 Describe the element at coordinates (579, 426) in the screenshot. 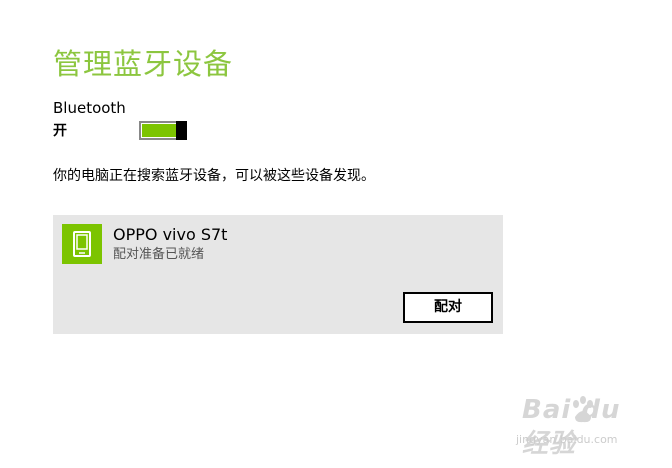

I see `baidu-jingyan-watermark: Bai du 经验 jingyan.baidu.com` at that location.